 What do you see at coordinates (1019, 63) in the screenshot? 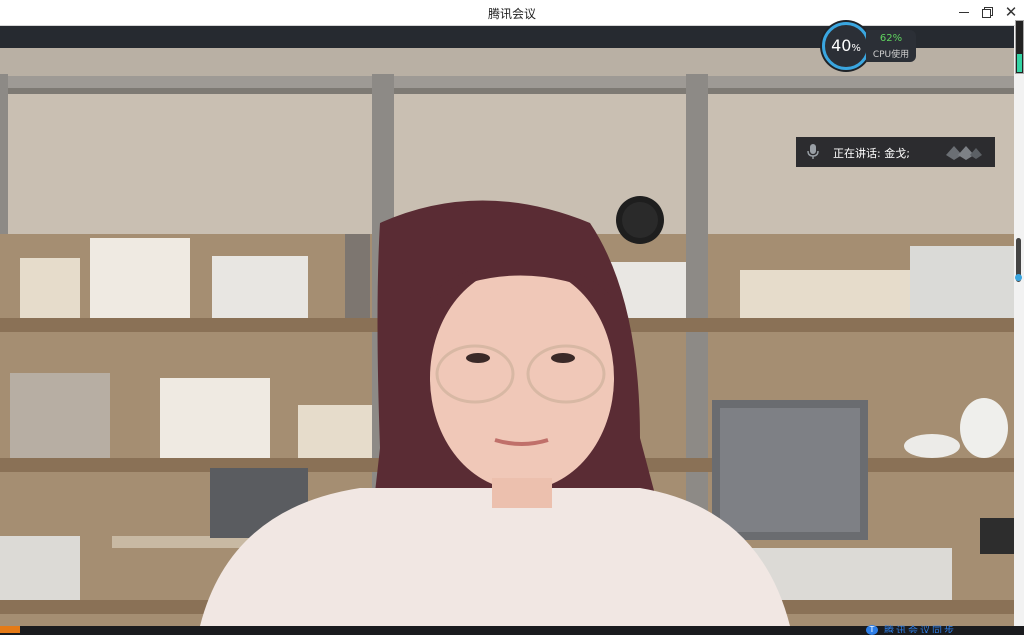
I see `mic-volume-fill` at bounding box center [1019, 63].